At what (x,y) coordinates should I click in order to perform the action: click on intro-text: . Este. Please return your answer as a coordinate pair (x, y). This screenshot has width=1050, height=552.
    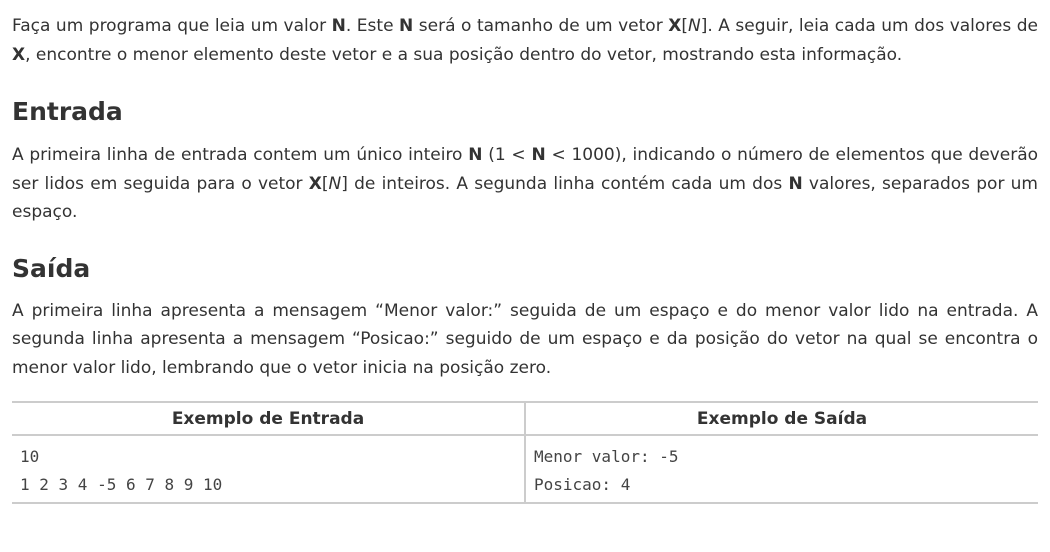
    Looking at the image, I should click on (372, 26).